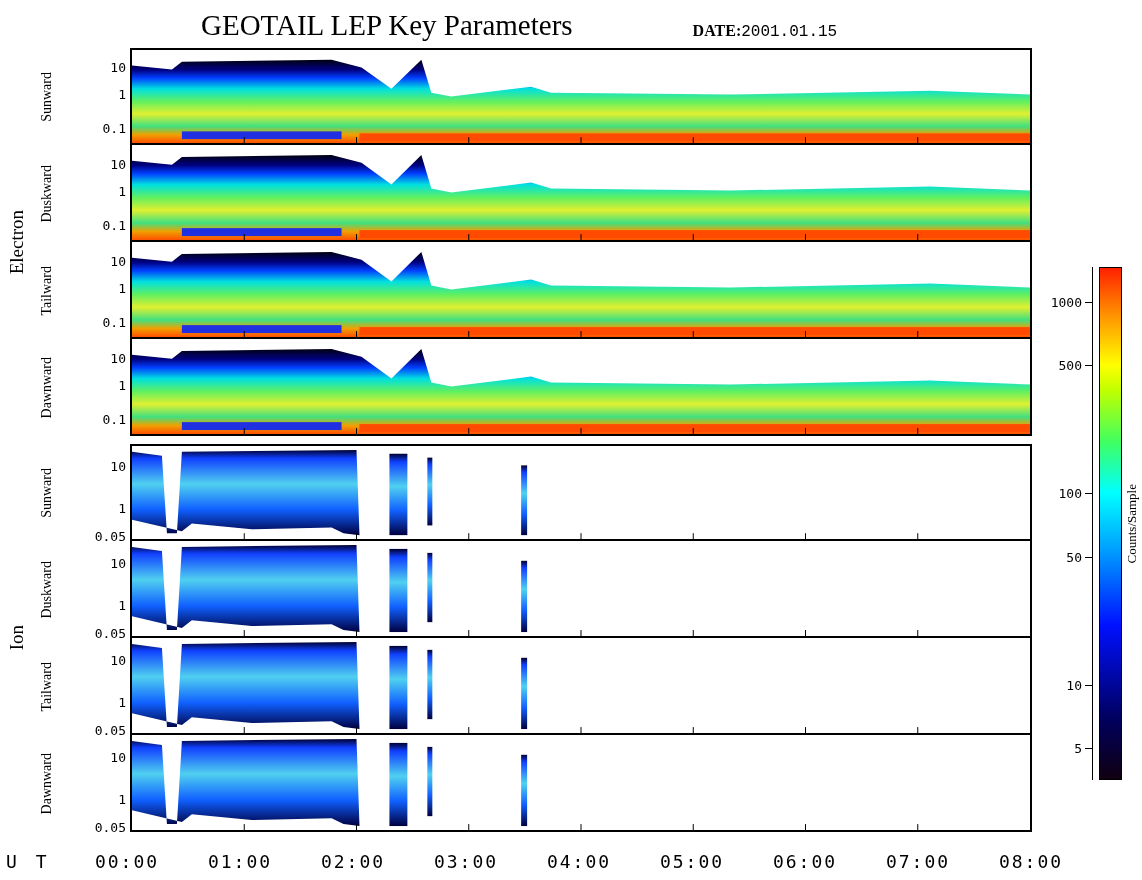 This screenshot has height=880, width=1142. Describe the element at coordinates (1078, 748) in the screenshot. I see `tick-label: 5` at that location.